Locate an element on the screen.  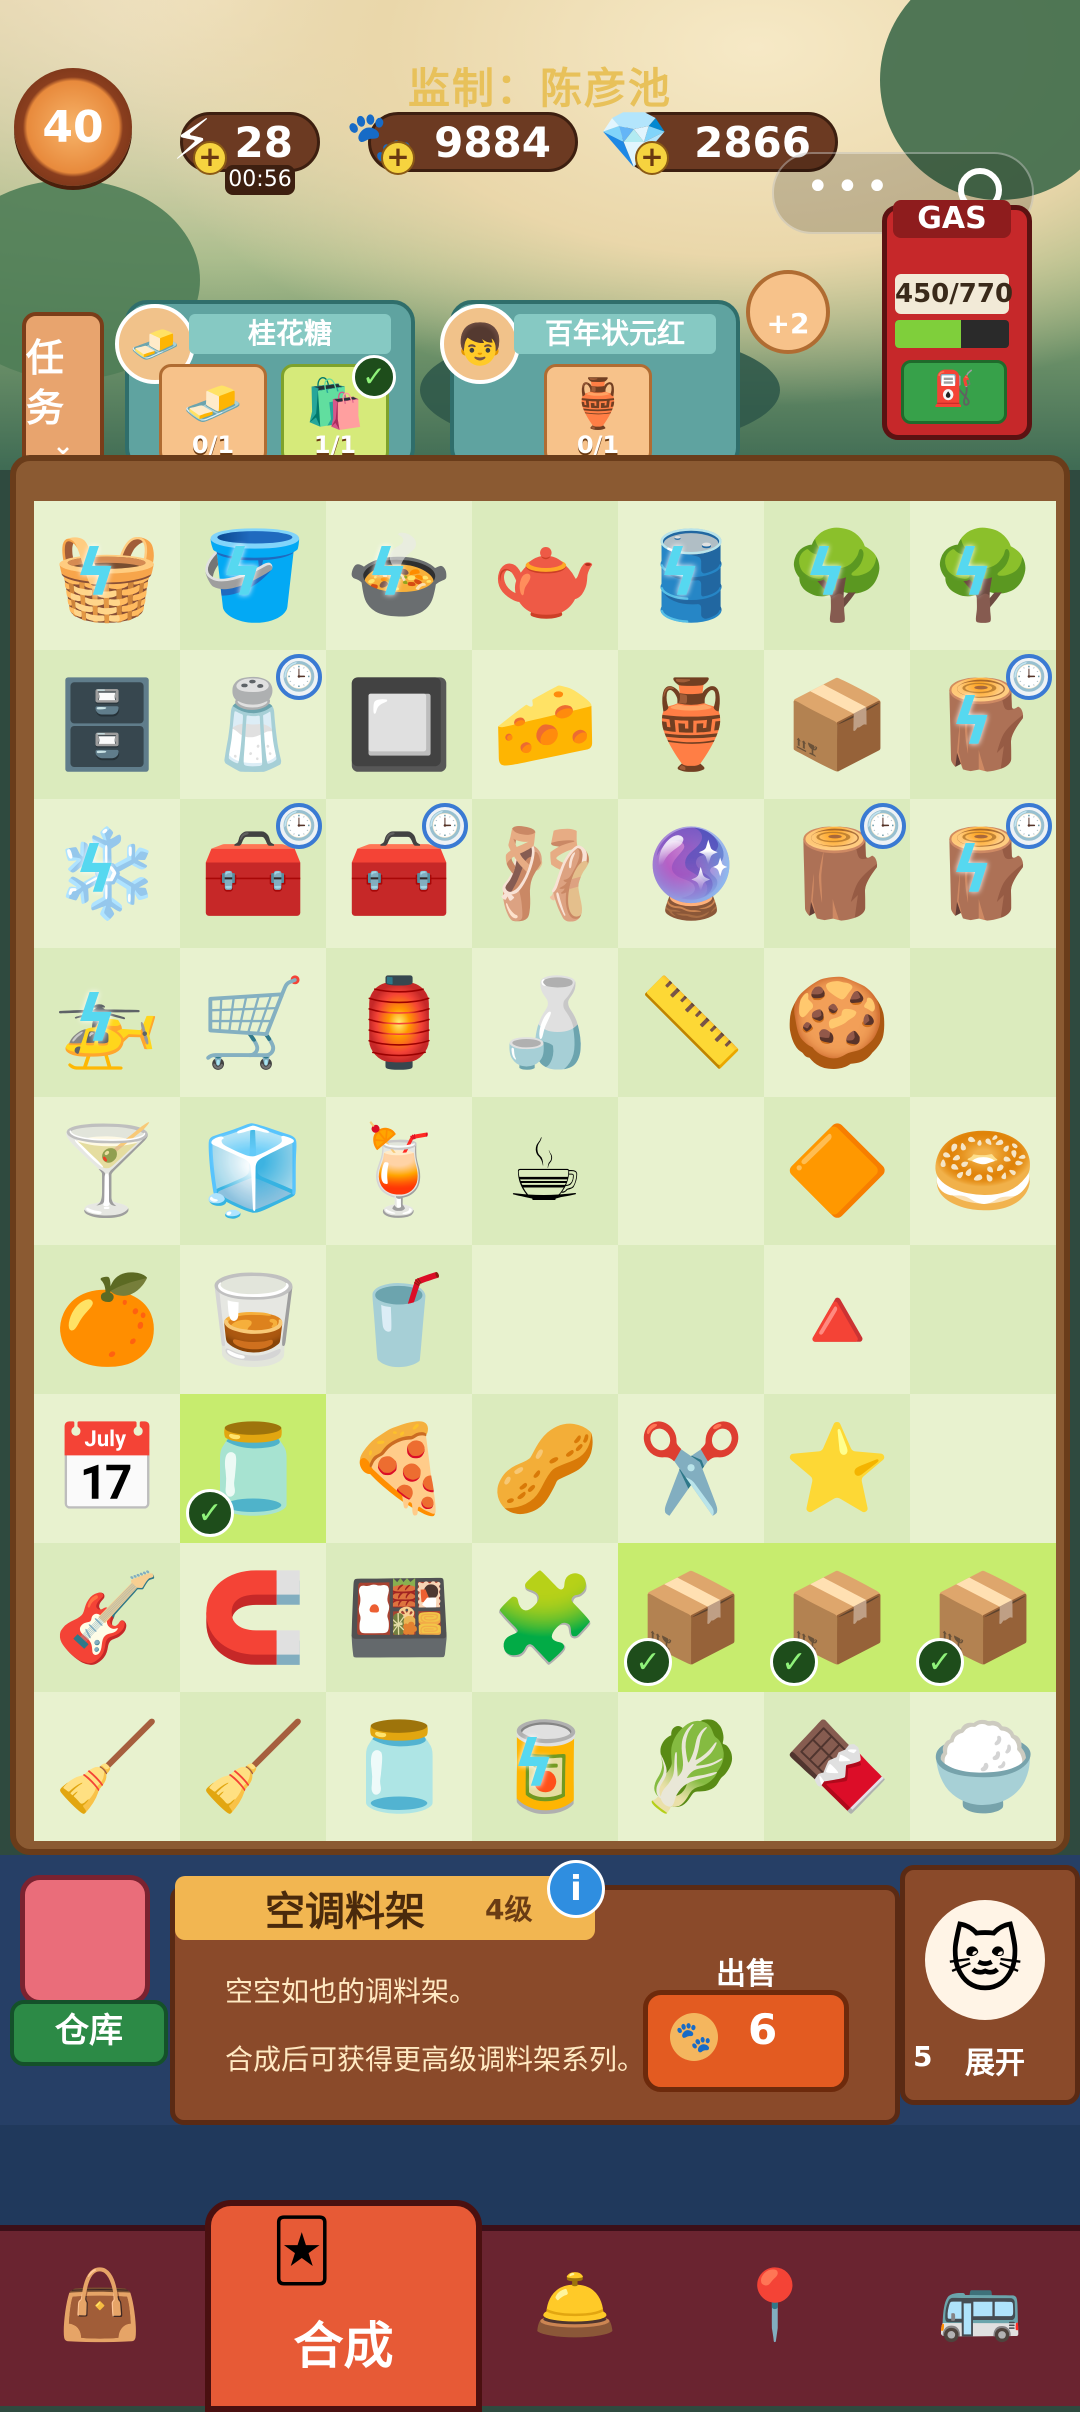
board-cell: 🩰 is located at coordinates (545, 873).